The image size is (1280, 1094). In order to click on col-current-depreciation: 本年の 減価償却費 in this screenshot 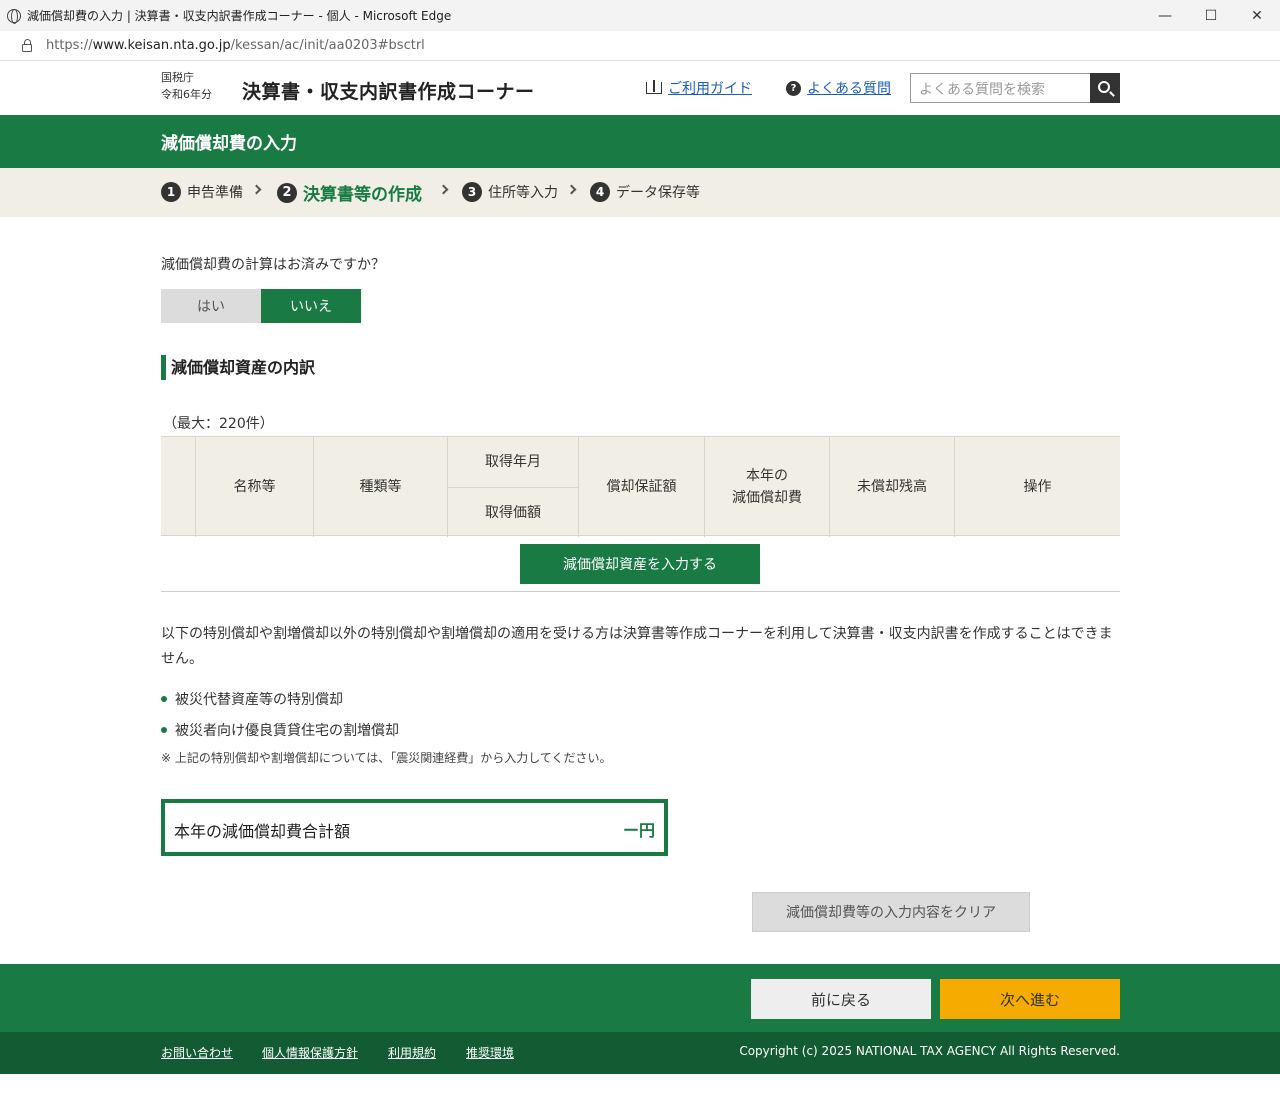, I will do `click(766, 487)`.